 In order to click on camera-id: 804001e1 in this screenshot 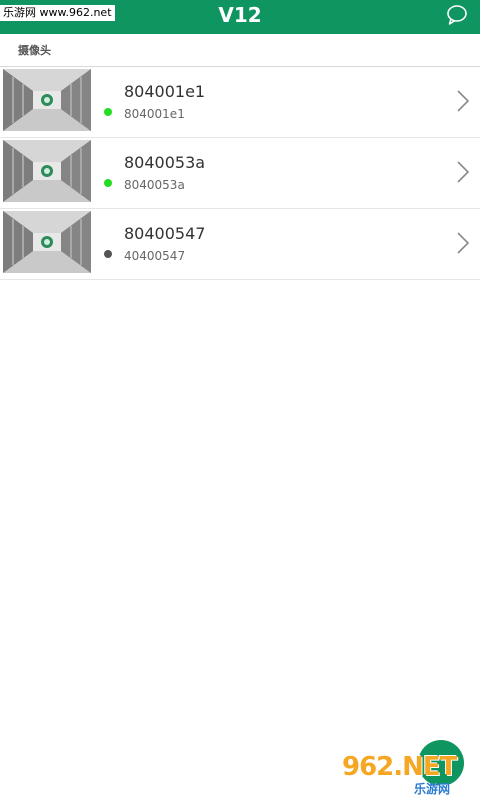, I will do `click(154, 114)`.